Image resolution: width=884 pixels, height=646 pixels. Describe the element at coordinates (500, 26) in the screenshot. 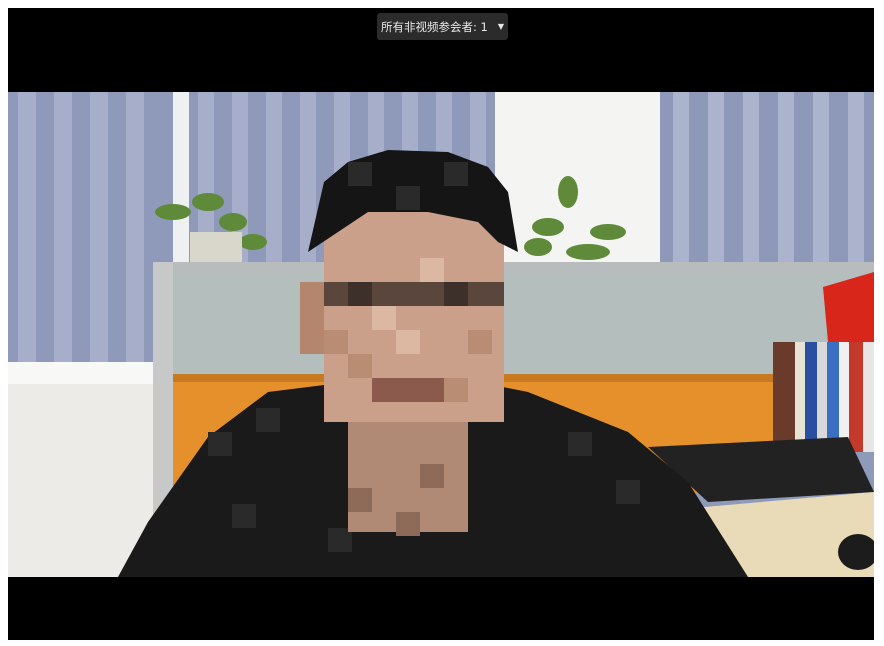

I see `caret-down-icon: ▼` at that location.